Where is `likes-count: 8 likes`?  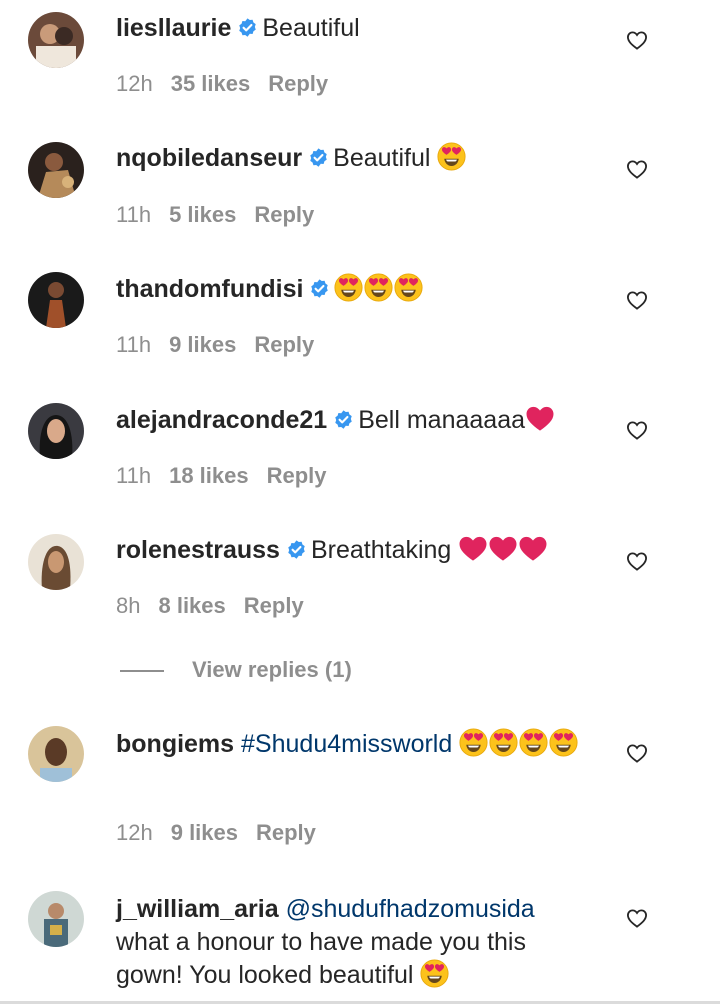
likes-count: 8 likes is located at coordinates (191, 605).